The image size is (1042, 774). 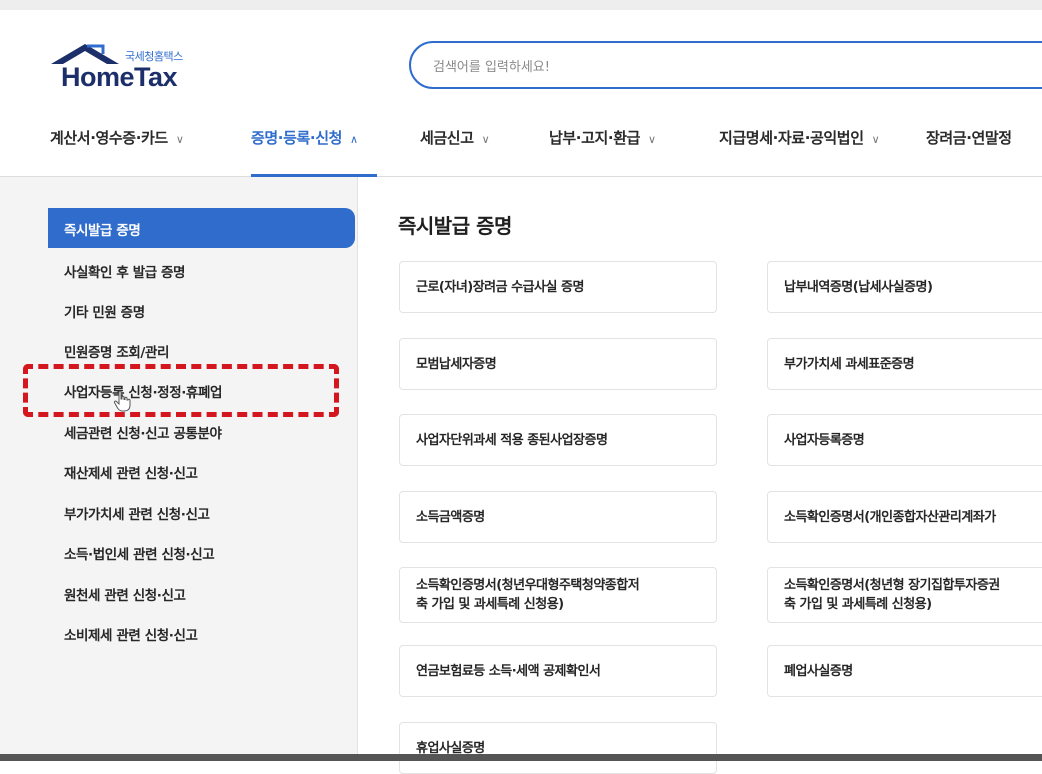 I want to click on certificate-card: 근로(자녀)장려금 수급사실 증명, so click(x=558, y=287).